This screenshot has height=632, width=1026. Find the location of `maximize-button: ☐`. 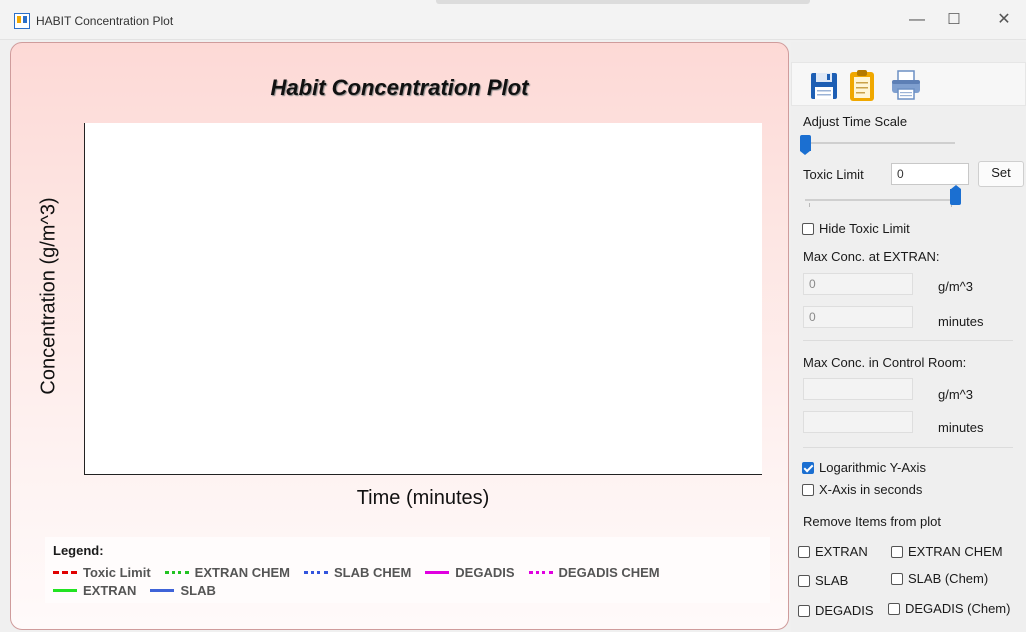

maximize-button: ☐ is located at coordinates (954, 20).